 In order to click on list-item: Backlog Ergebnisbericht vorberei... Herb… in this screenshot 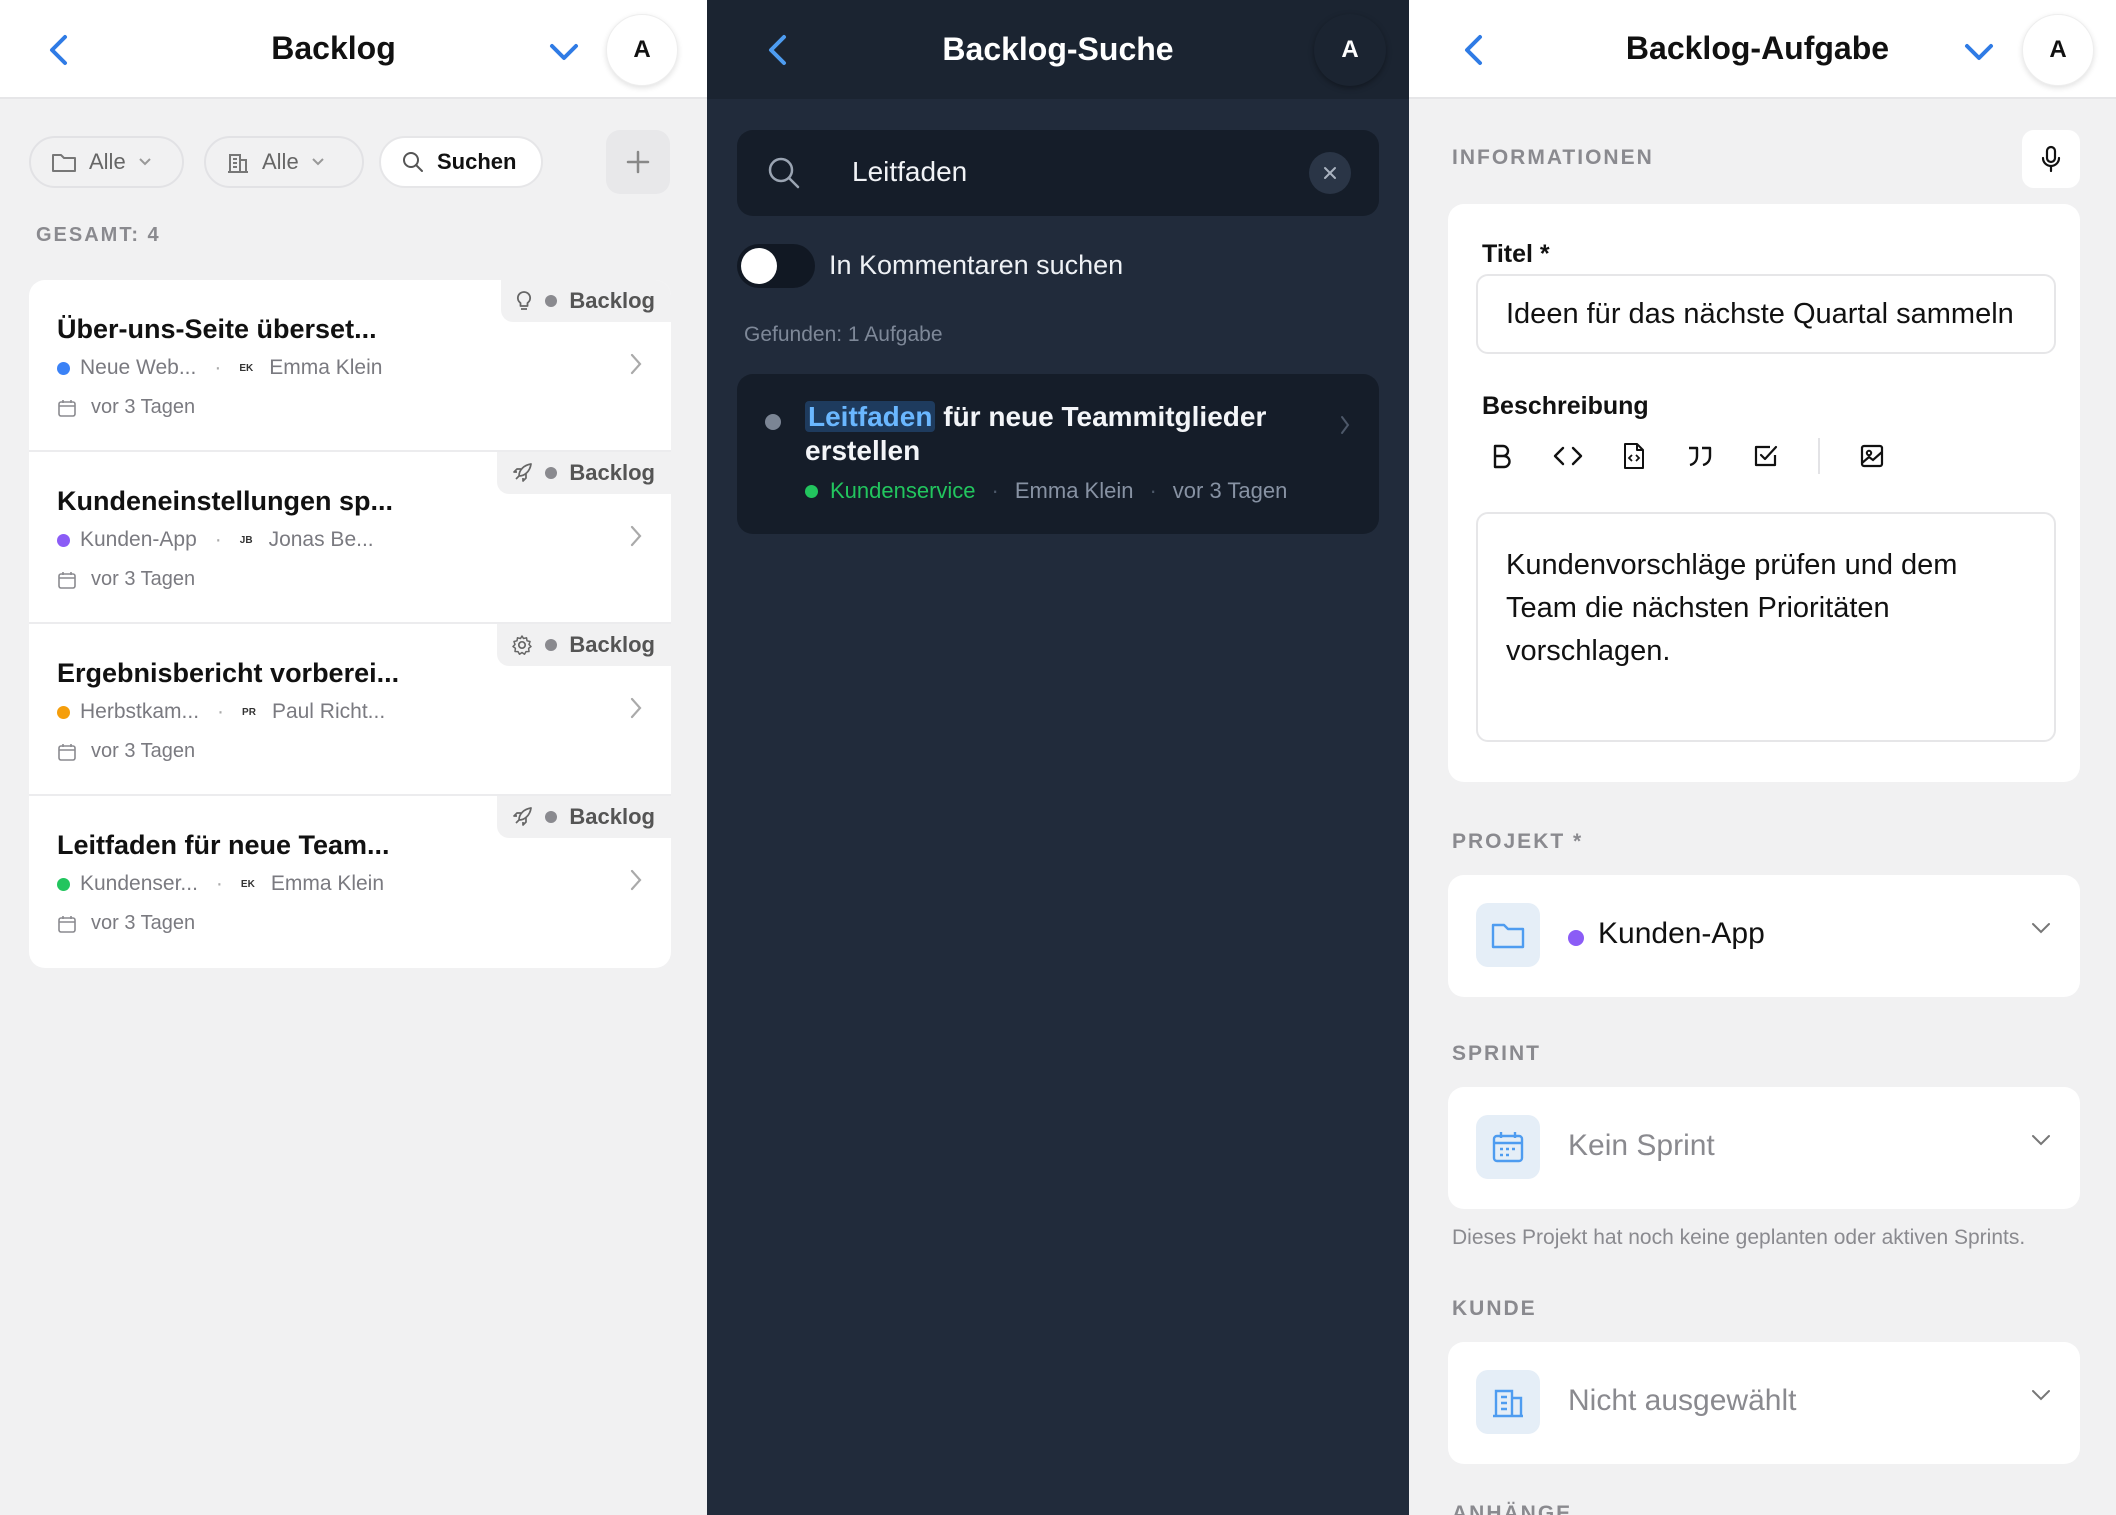, I will do `click(350, 710)`.